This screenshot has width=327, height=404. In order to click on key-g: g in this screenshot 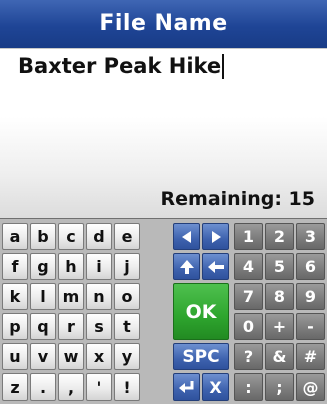, I will do `click(43, 266)`.